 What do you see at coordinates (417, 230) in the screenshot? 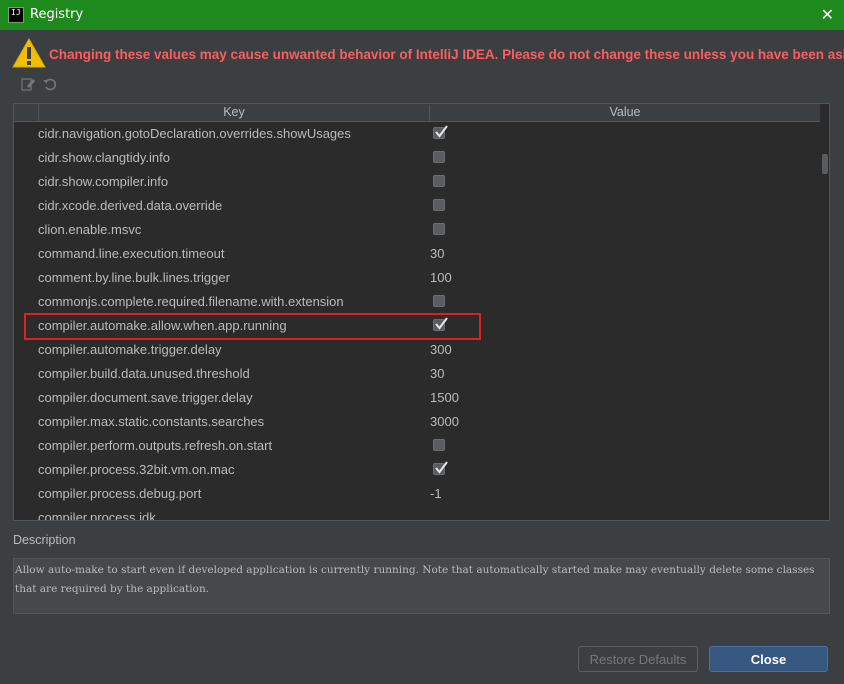
I see `table-row: clion.enable.msvc` at bounding box center [417, 230].